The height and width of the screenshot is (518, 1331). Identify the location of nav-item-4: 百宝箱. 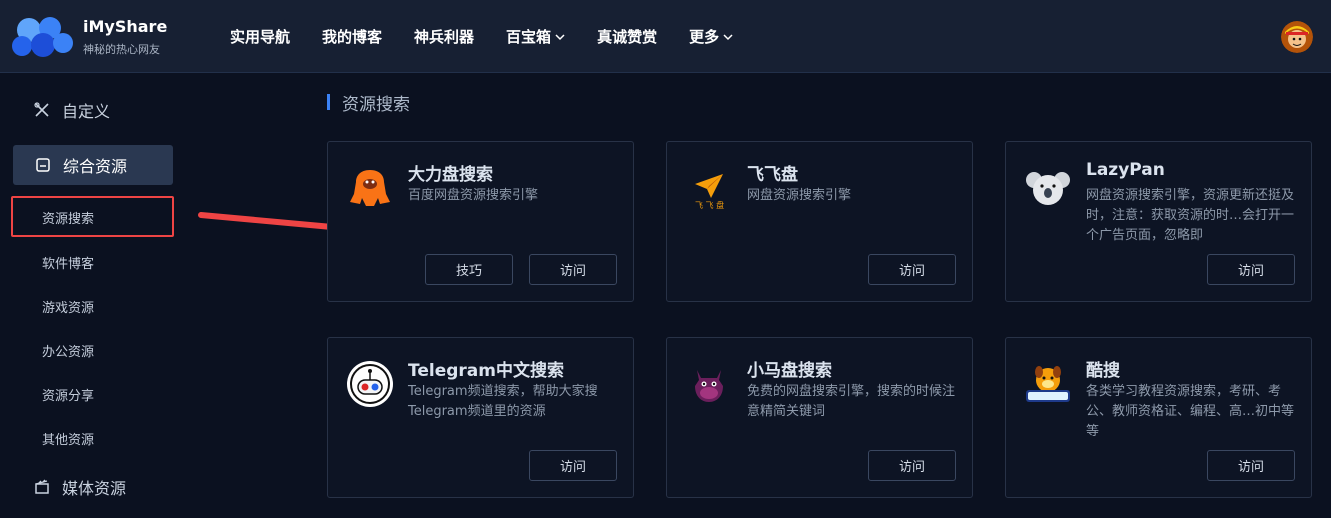
(535, 36).